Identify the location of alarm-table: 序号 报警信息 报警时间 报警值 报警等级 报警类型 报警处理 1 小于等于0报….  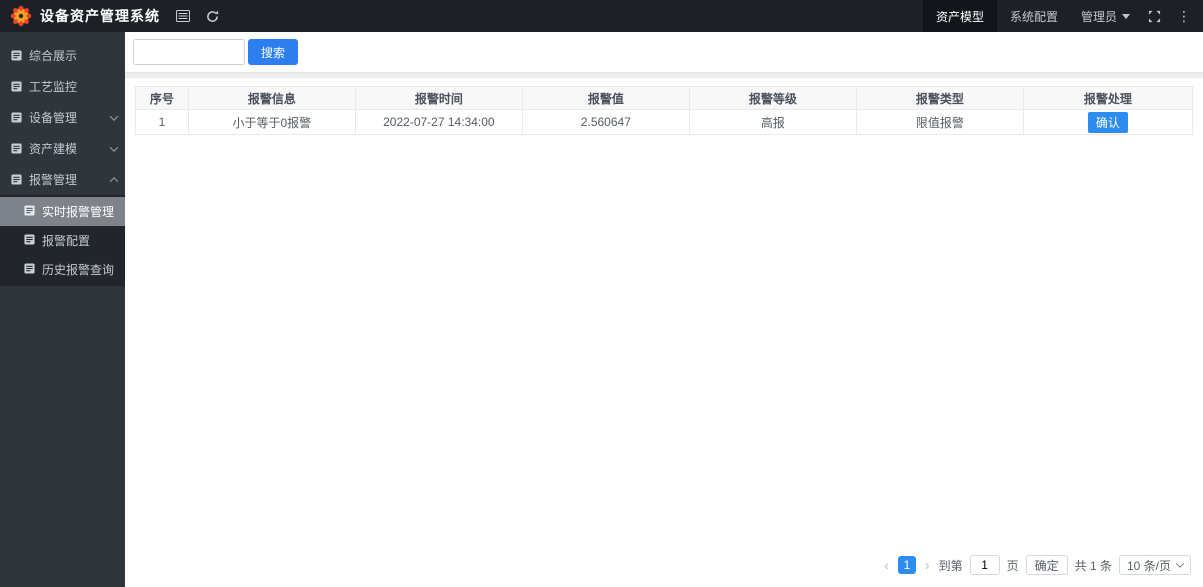
(664, 110).